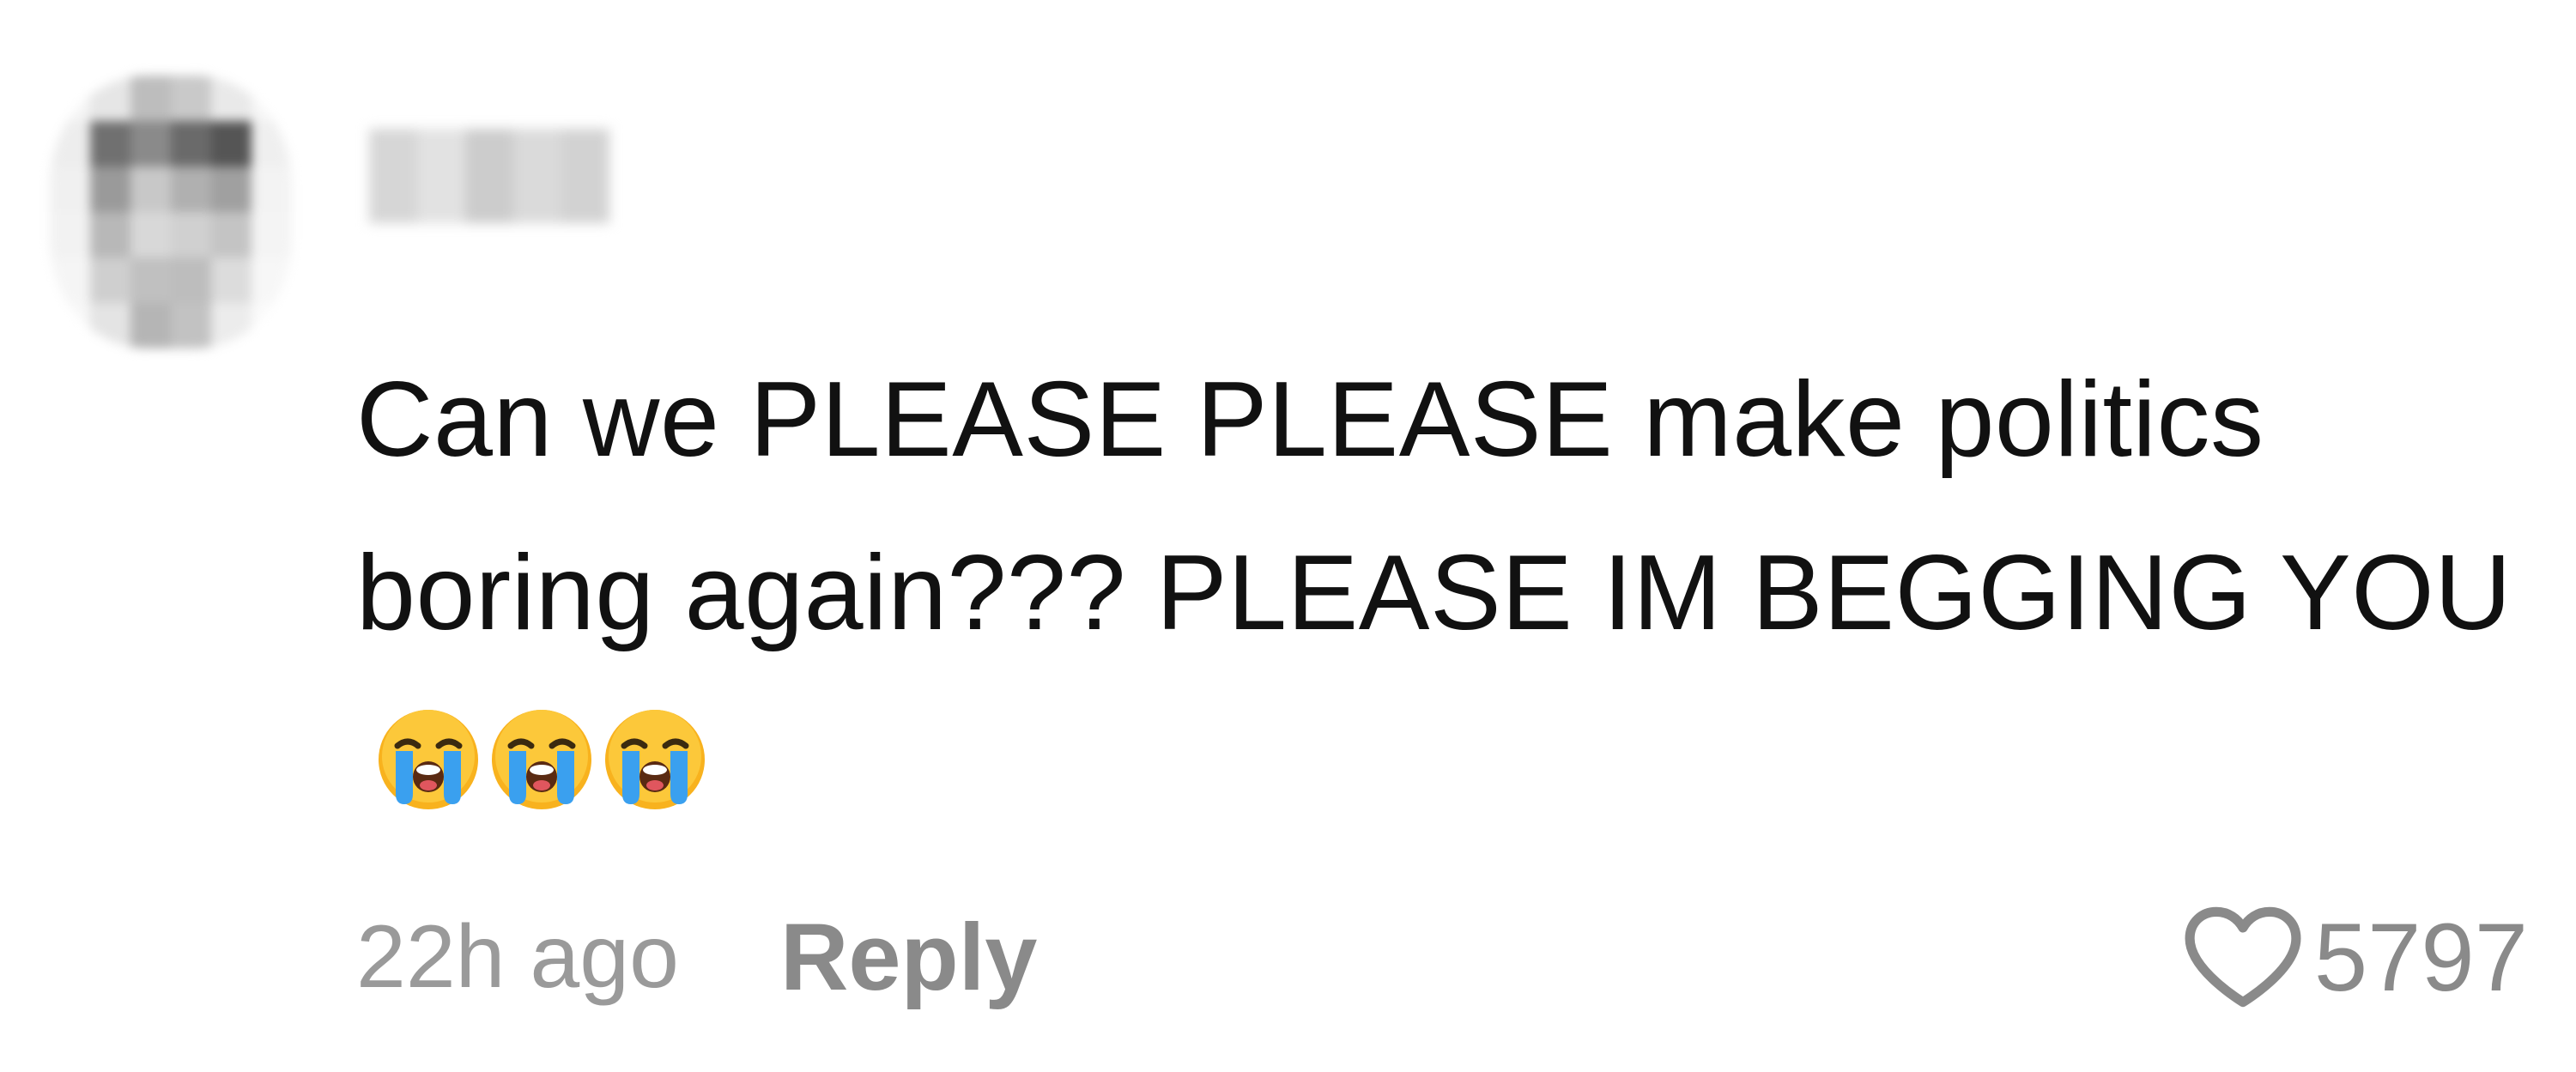  I want to click on emoji-group, so click(543, 779).